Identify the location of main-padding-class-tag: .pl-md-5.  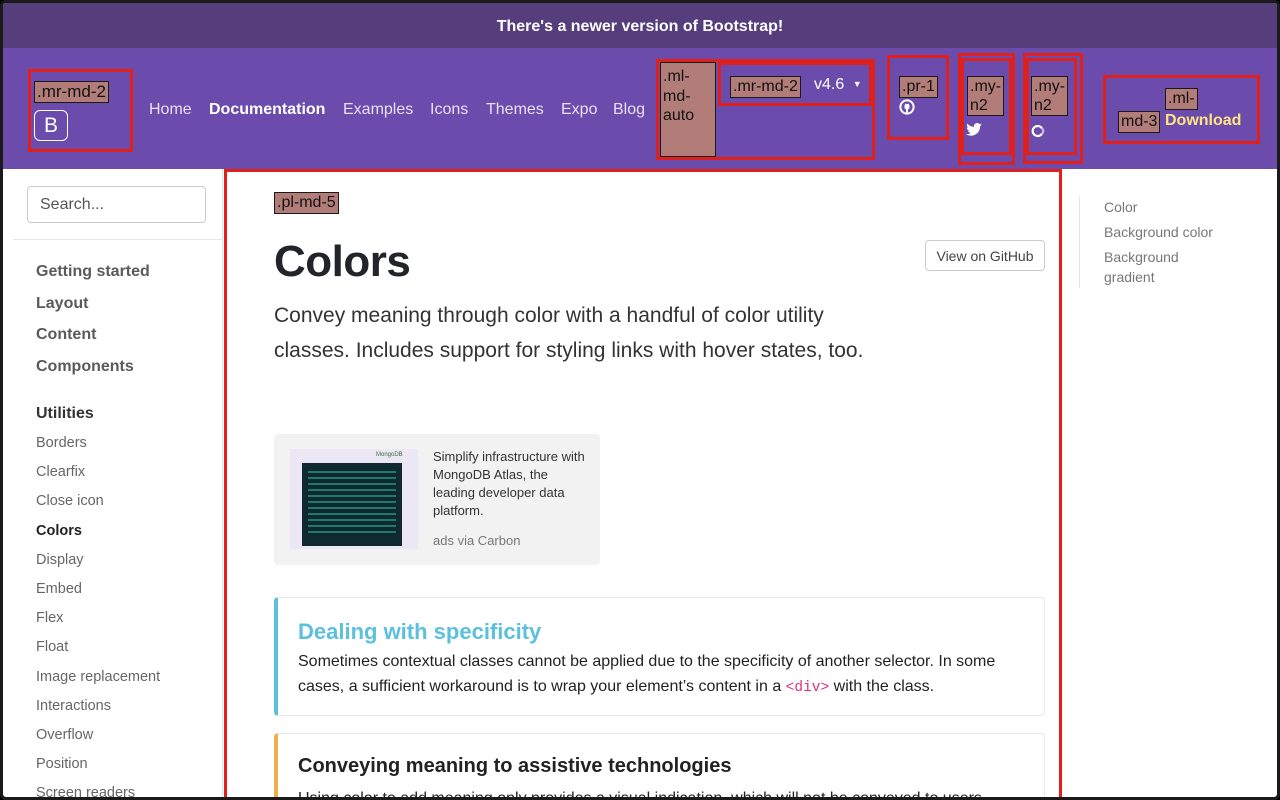
(306, 203).